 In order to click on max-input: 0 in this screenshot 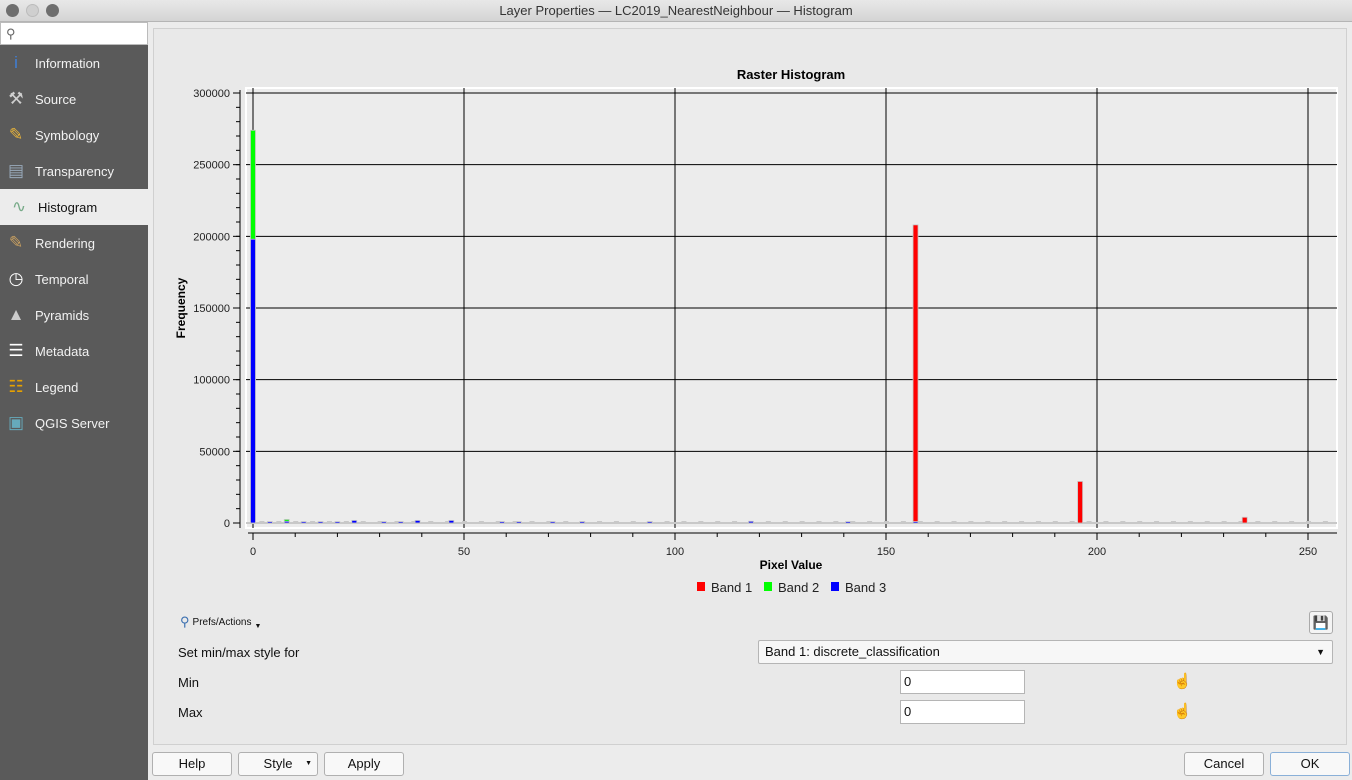, I will do `click(962, 712)`.